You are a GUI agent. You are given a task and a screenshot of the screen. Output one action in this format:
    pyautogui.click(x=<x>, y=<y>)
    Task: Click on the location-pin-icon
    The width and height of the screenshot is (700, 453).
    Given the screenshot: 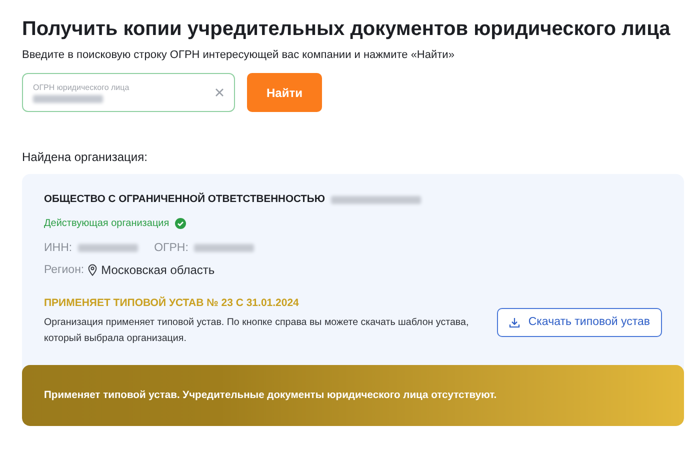 What is the action you would take?
    pyautogui.click(x=93, y=270)
    